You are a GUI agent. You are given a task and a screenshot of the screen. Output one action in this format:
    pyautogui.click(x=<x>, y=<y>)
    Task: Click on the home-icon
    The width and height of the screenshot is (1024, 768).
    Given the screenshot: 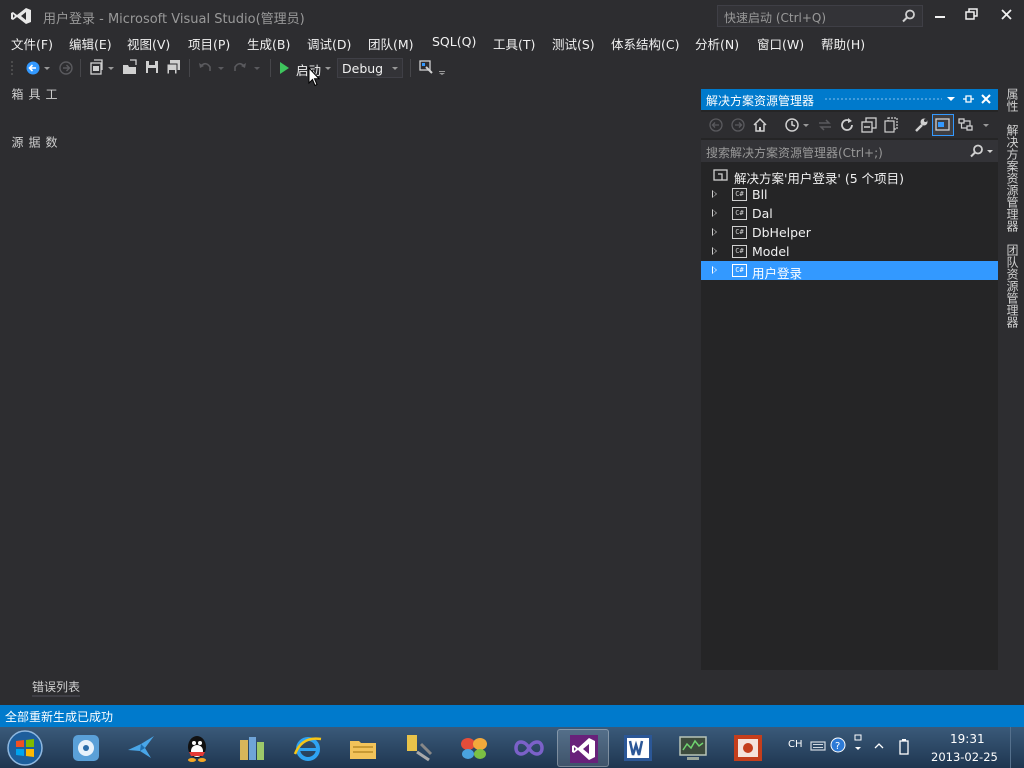 What is the action you would take?
    pyautogui.click(x=760, y=125)
    